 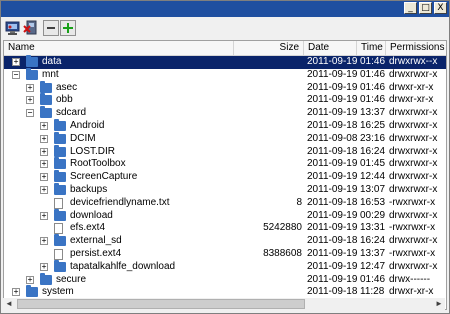 I want to click on column-header-time: Time, so click(x=371, y=48).